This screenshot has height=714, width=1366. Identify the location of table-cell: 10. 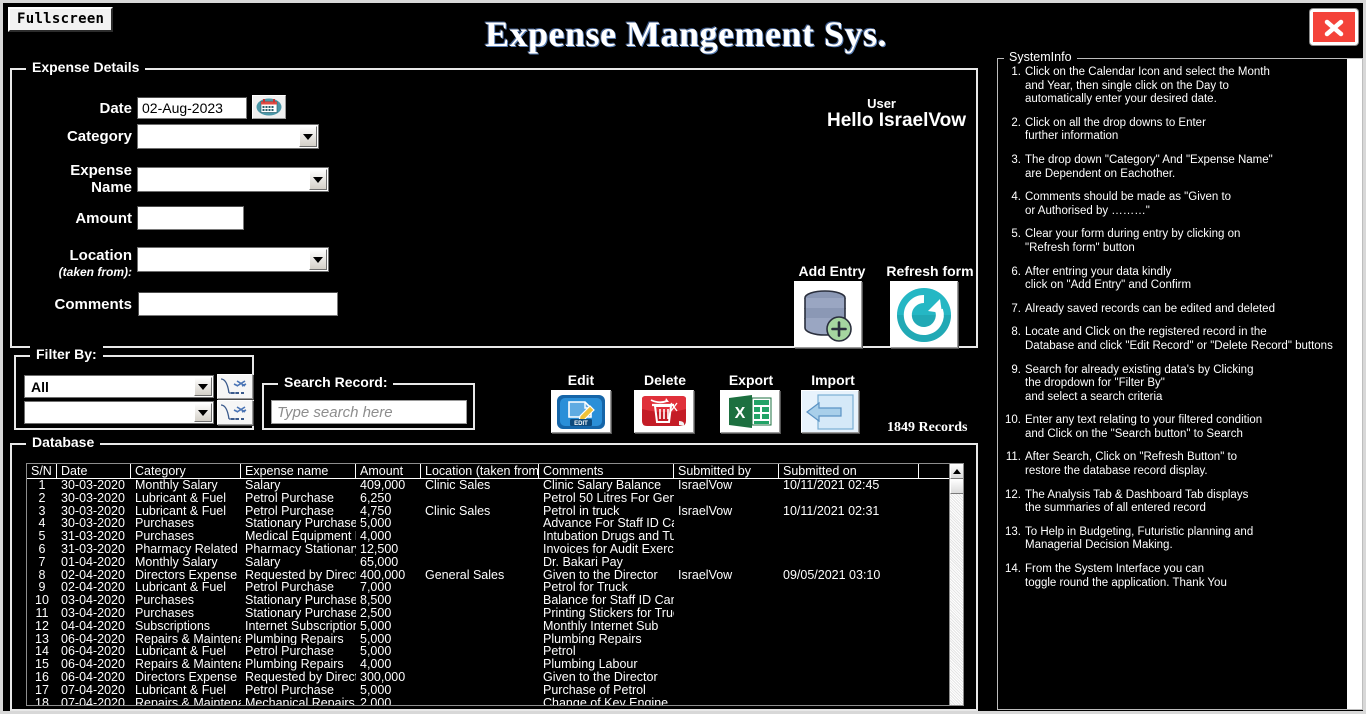
(42, 600).